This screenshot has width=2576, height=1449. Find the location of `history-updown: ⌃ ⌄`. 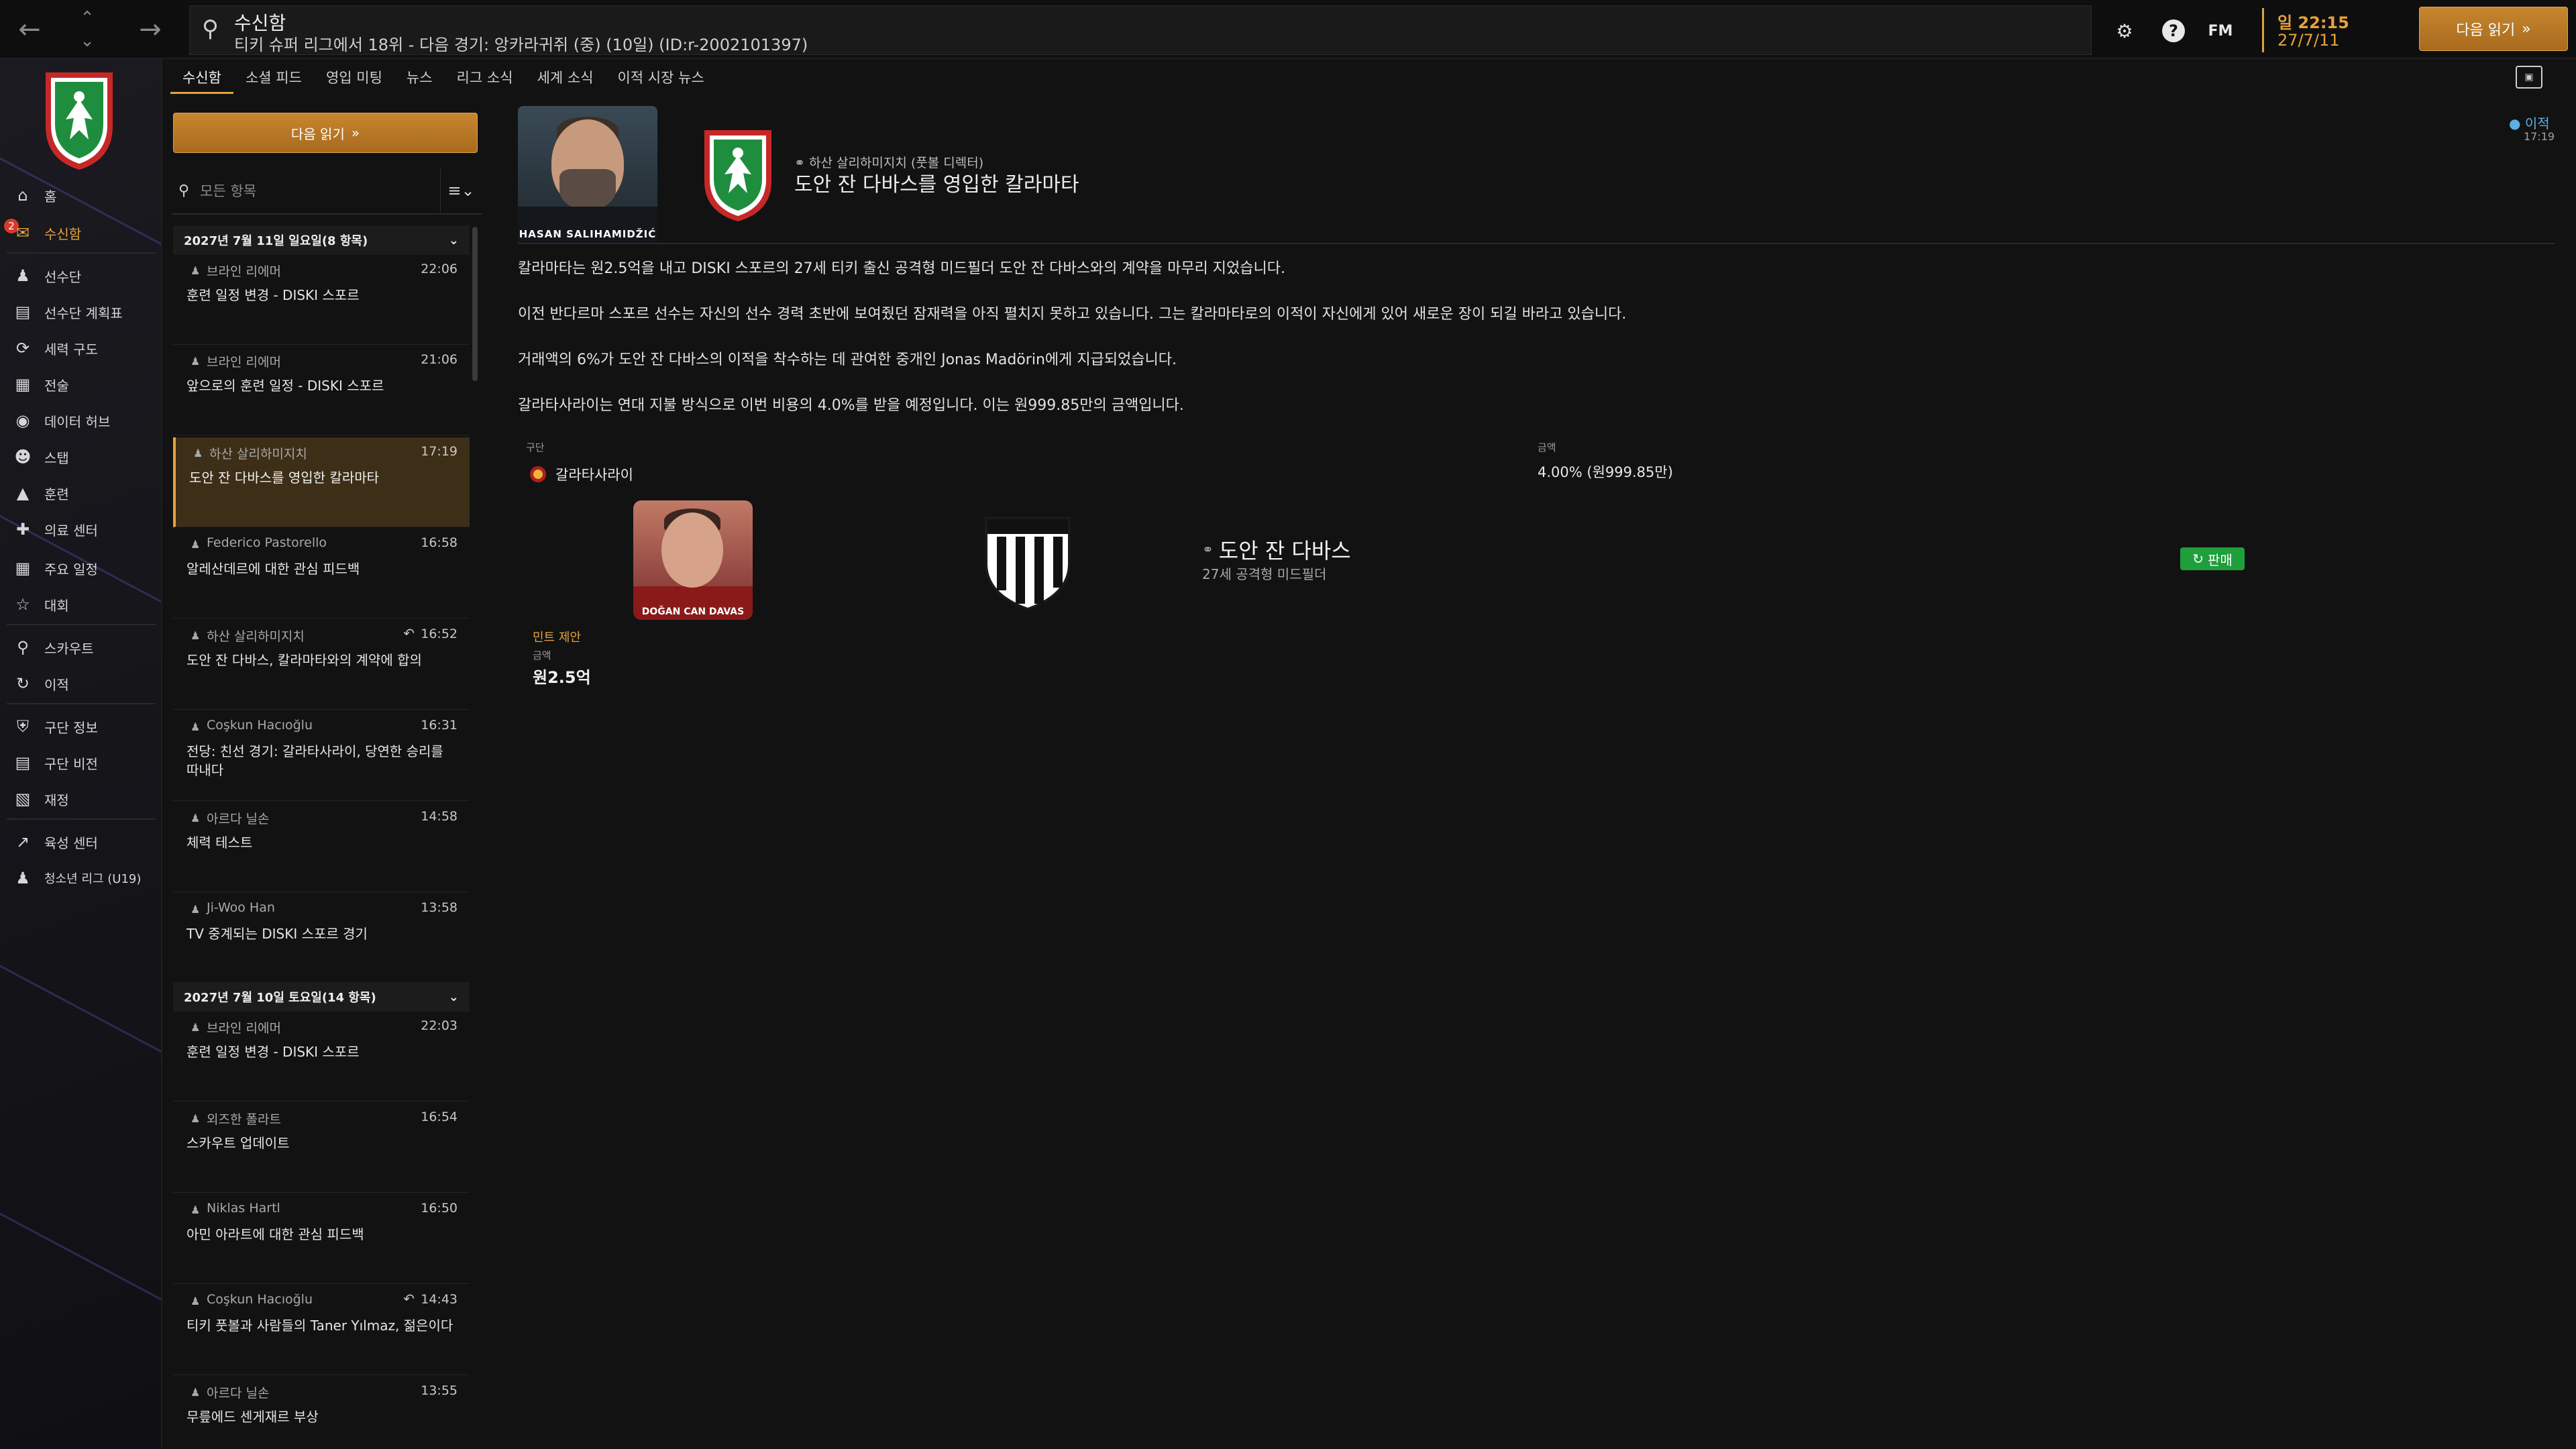

history-updown: ⌃ ⌄ is located at coordinates (87, 30).